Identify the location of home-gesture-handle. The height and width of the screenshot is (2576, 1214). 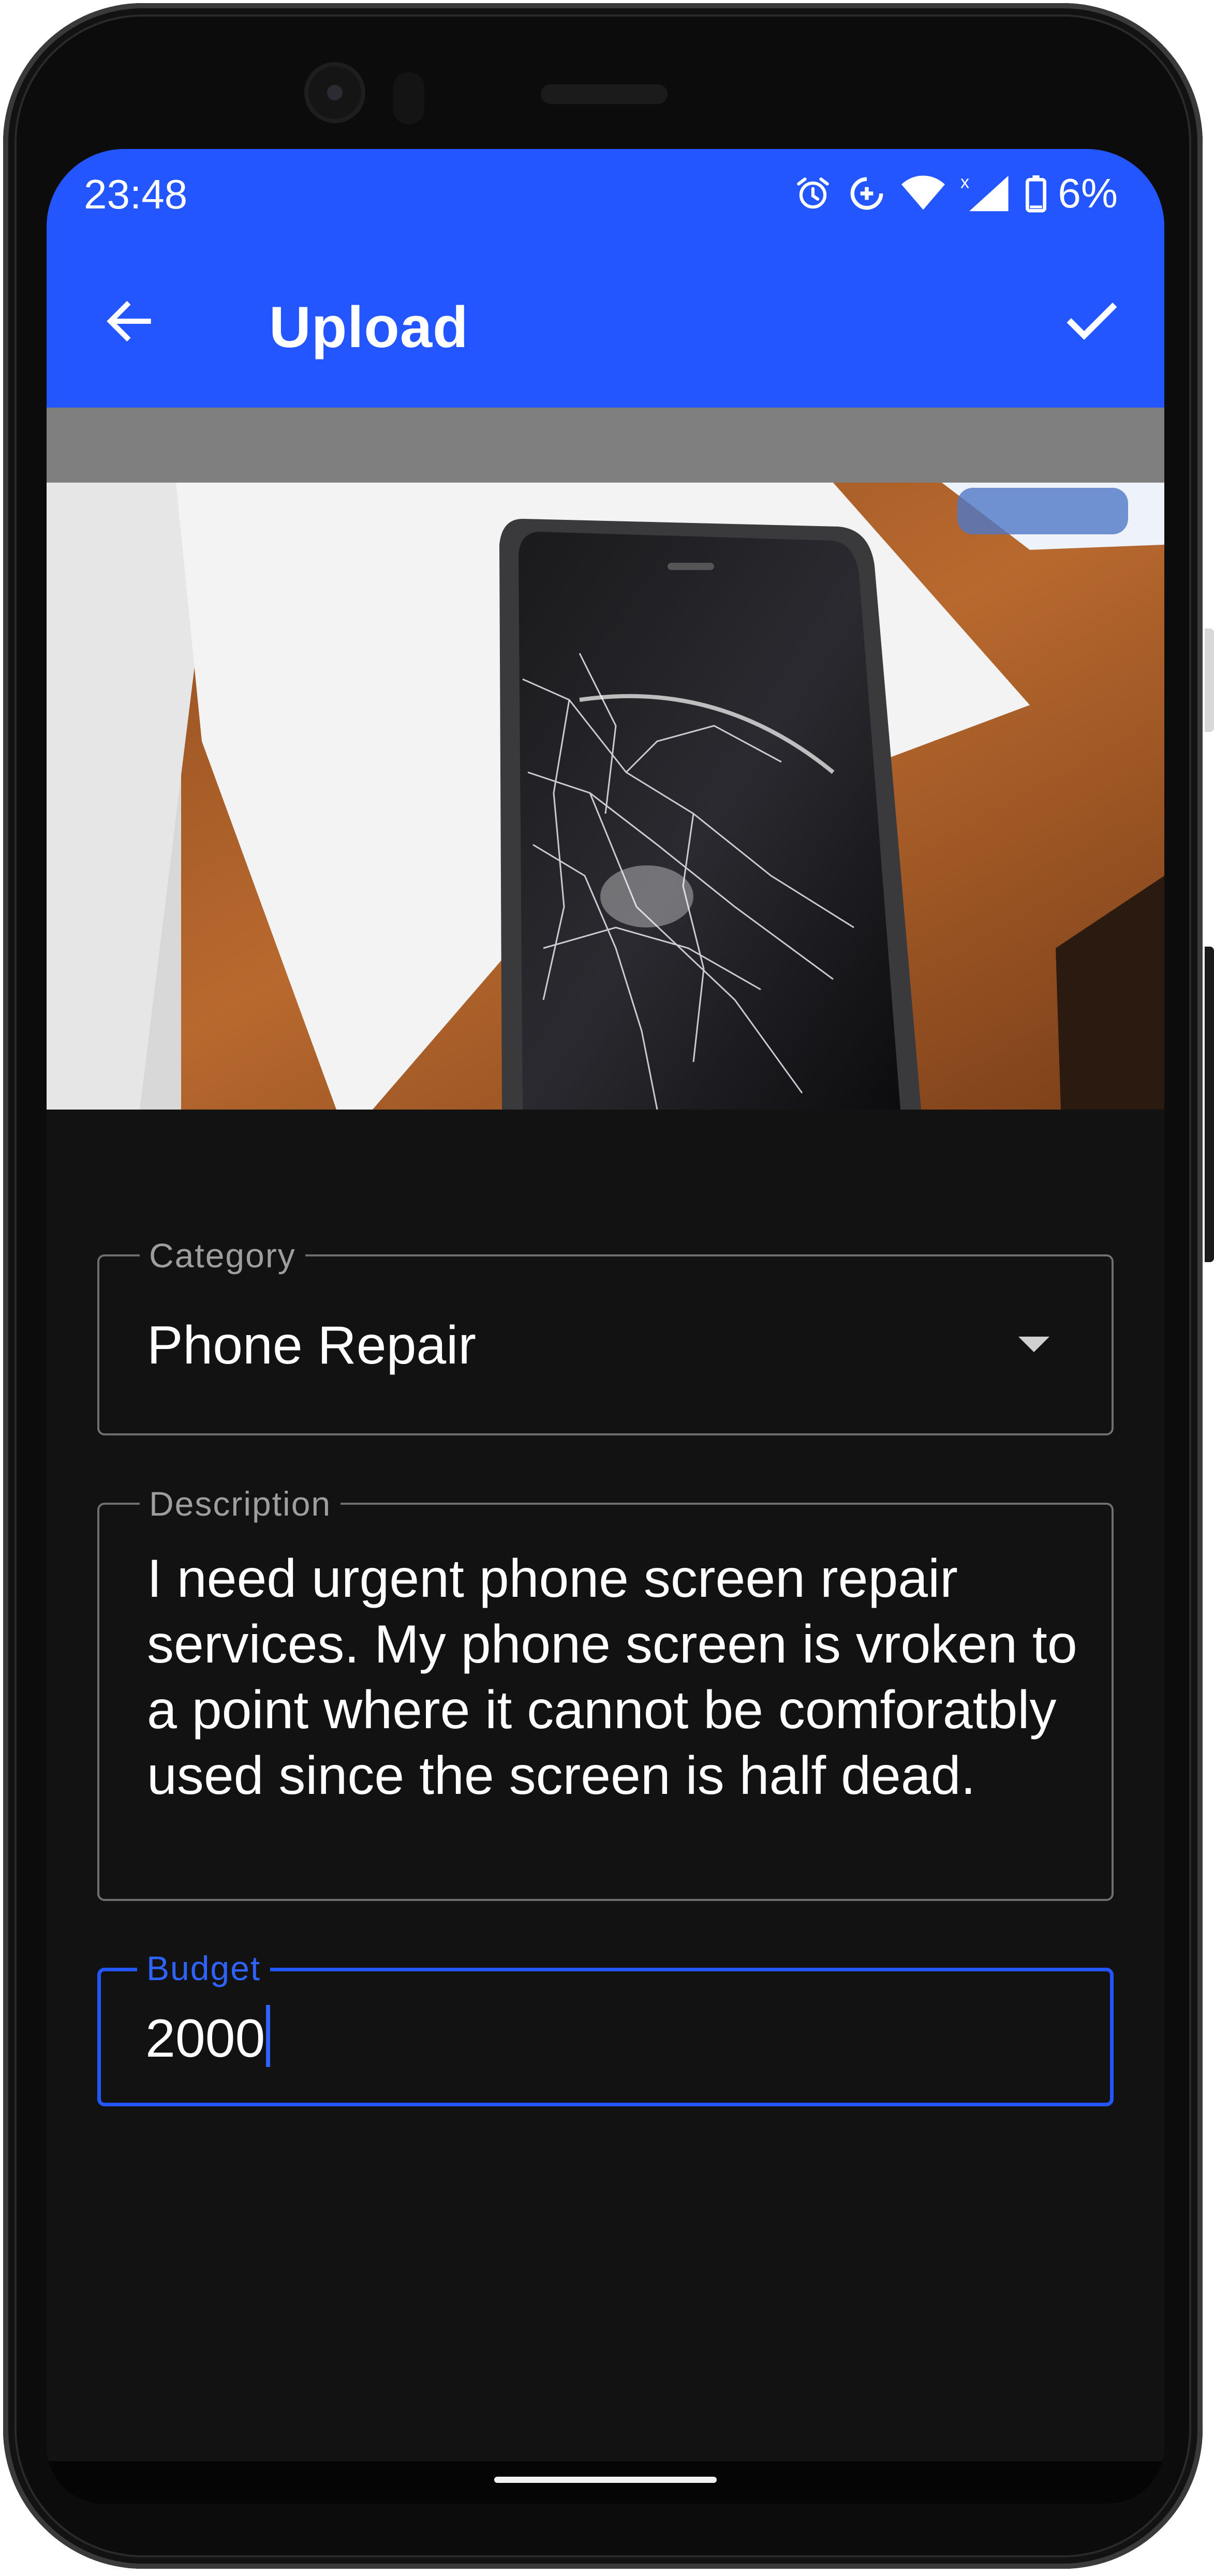
(605, 2480).